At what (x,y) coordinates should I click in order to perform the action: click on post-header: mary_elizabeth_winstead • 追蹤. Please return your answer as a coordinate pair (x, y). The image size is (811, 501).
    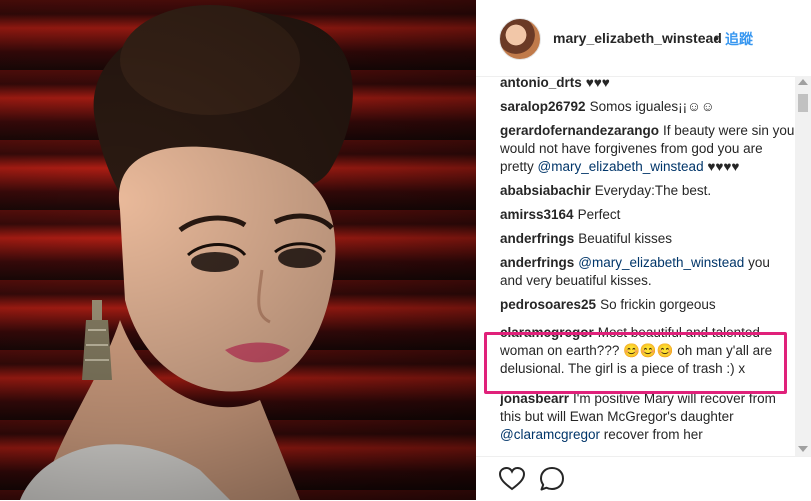
    Looking at the image, I should click on (643, 38).